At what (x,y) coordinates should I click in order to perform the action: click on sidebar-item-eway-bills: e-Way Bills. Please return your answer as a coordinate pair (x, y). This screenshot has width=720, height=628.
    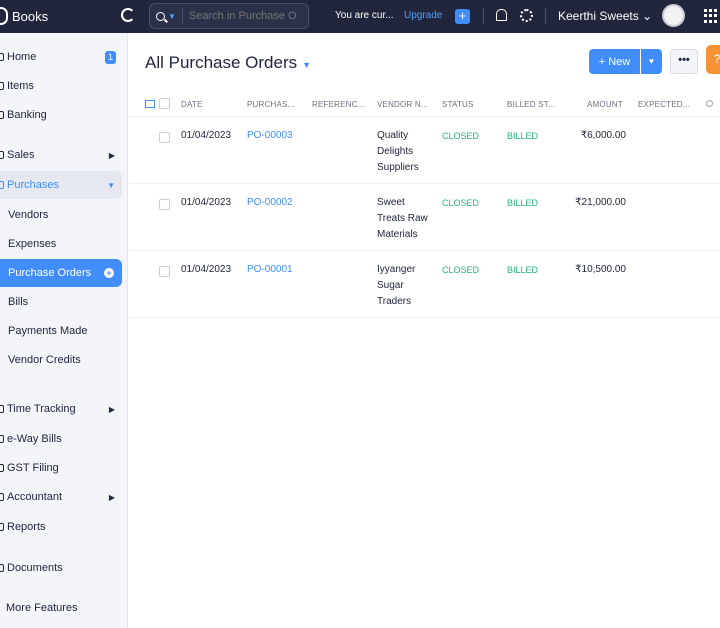
    Looking at the image, I should click on (61, 439).